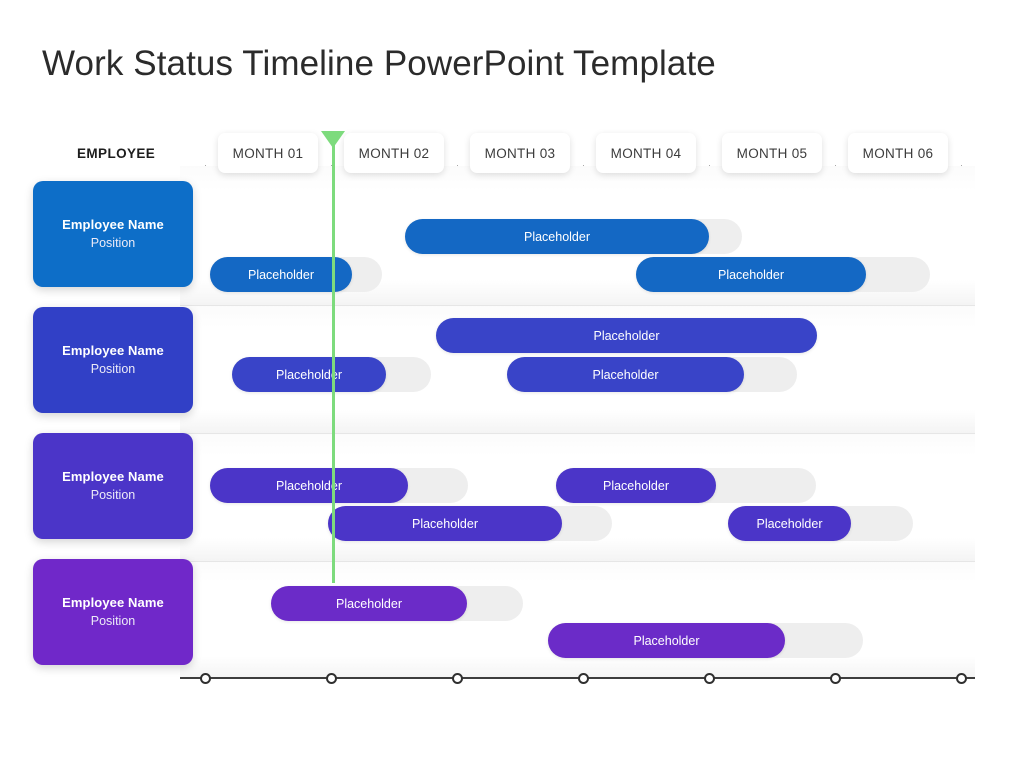  What do you see at coordinates (369, 603) in the screenshot?
I see `gantt-bar-r4-b1: Placeholder` at bounding box center [369, 603].